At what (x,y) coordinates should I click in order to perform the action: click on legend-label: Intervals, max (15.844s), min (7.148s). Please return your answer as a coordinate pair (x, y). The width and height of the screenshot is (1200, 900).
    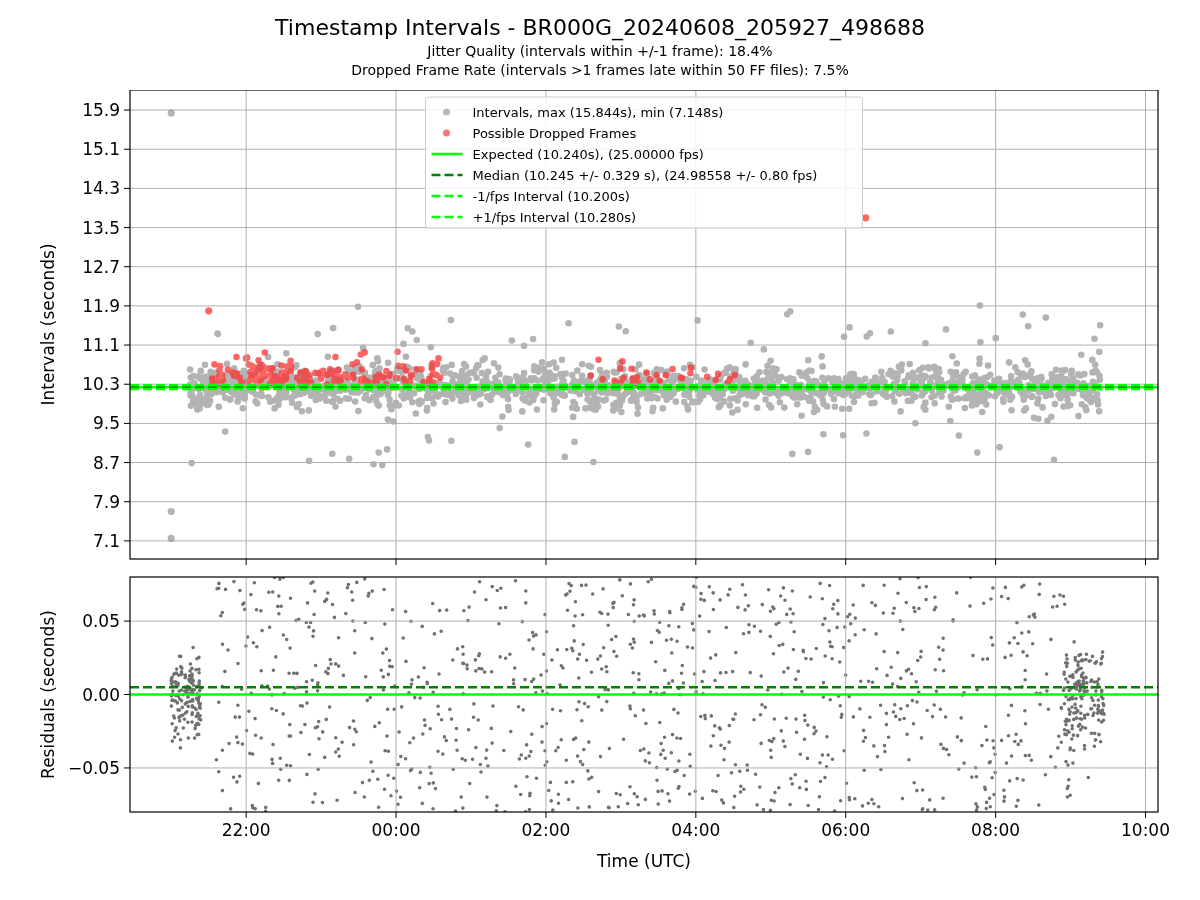
    Looking at the image, I should click on (598, 112).